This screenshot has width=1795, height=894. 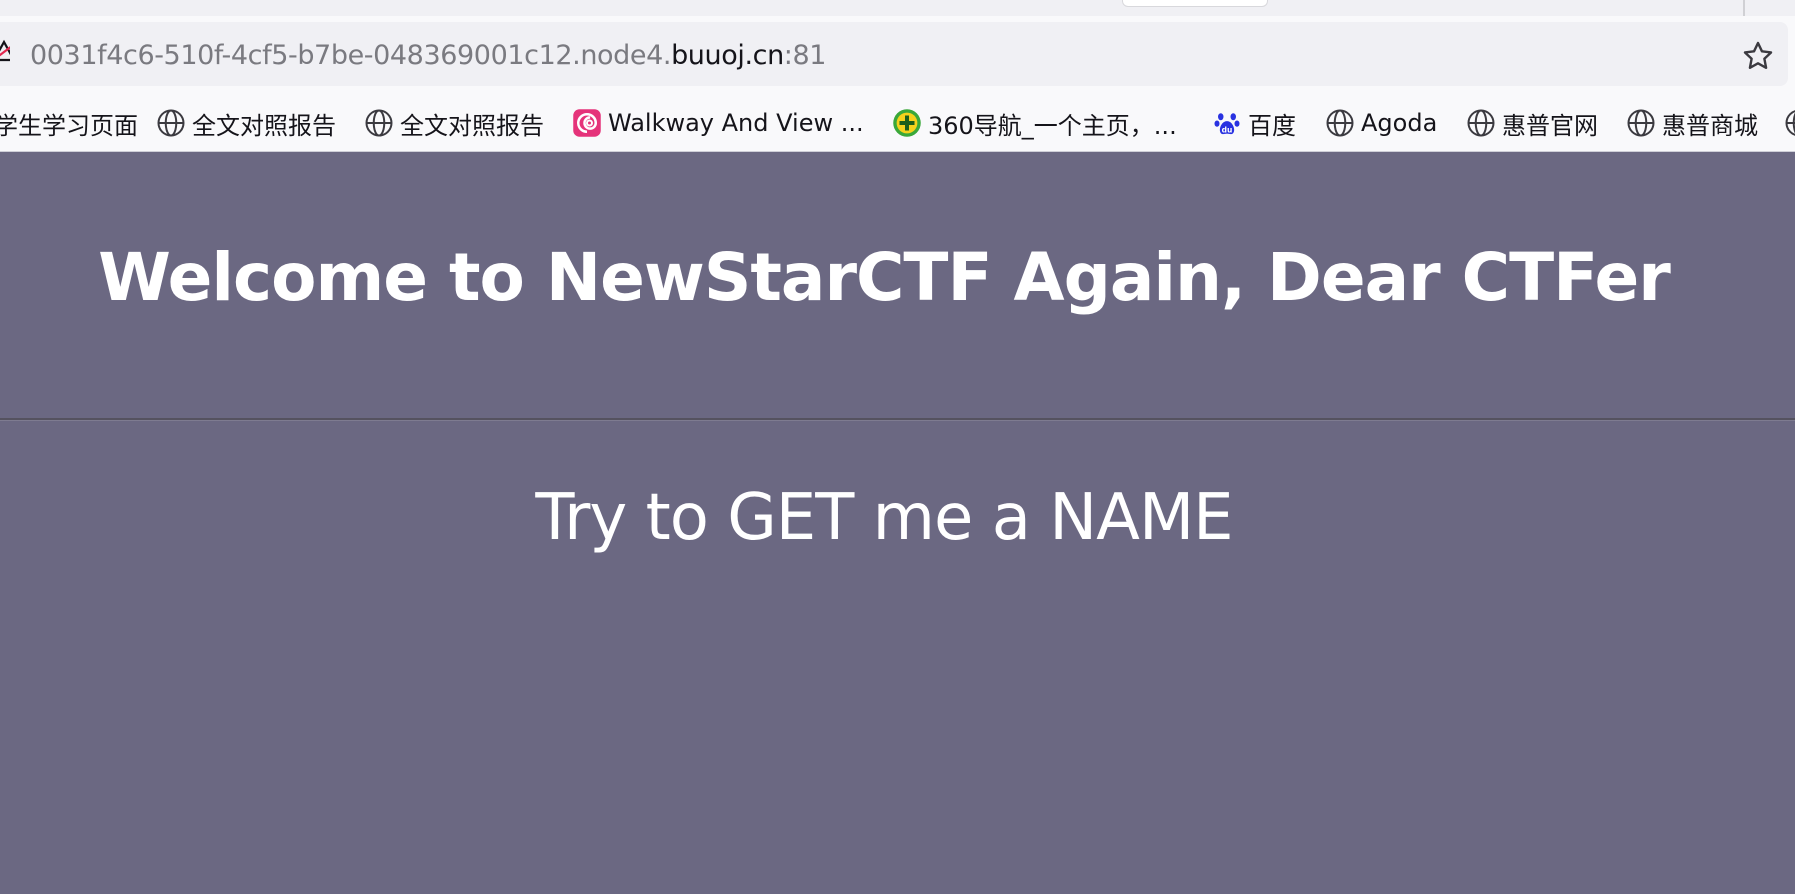 I want to click on bookmark-label: Agoda, so click(x=1399, y=123).